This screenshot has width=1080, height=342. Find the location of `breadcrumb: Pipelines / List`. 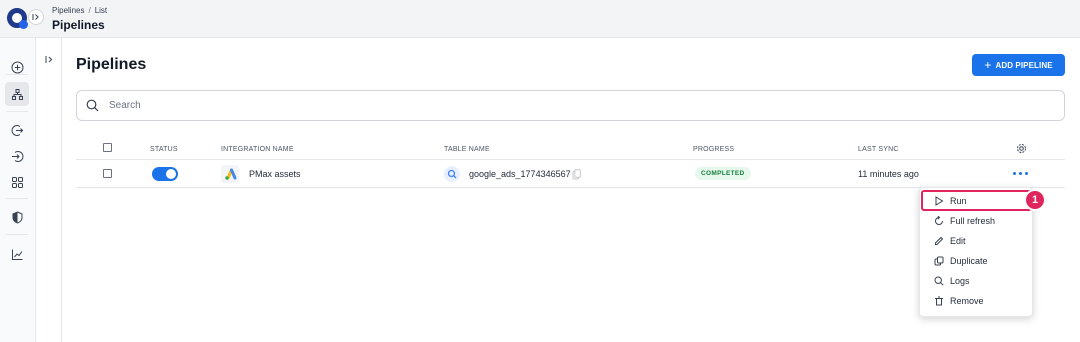

breadcrumb: Pipelines / List is located at coordinates (79, 10).